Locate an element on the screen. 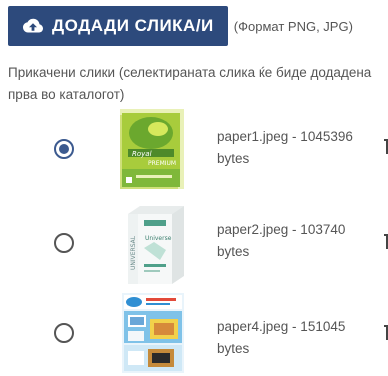  svg-text: Royal is located at coordinates (142, 154).